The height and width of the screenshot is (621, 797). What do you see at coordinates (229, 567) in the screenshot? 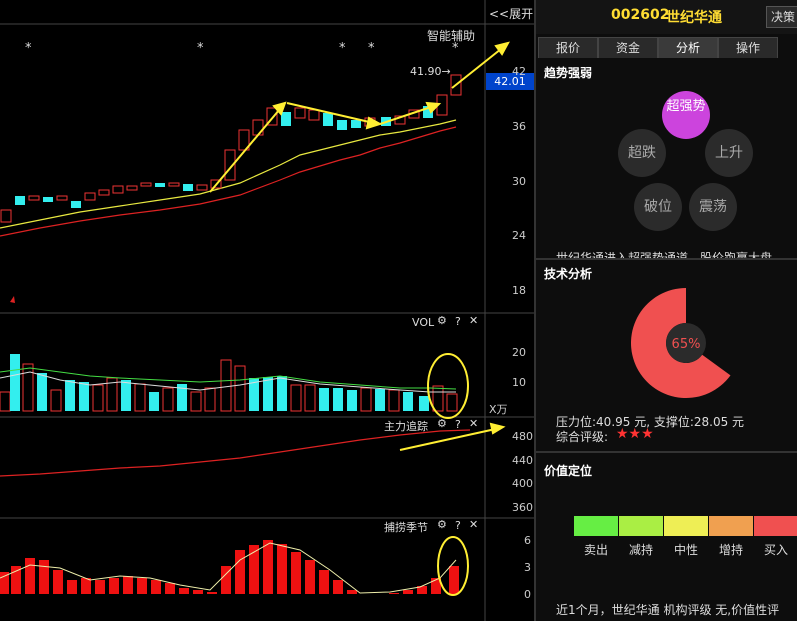
I see `season-bars` at bounding box center [229, 567].